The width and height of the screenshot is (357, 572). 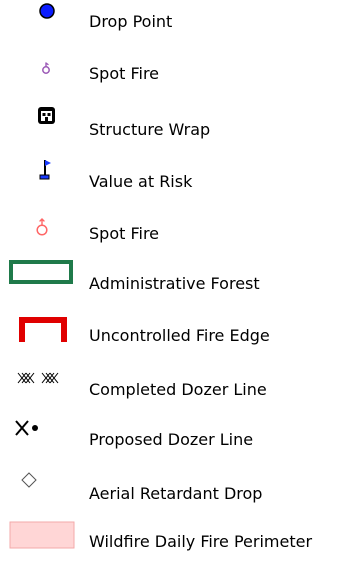 I want to click on legend-item-label: Structure Wrap, so click(x=150, y=129).